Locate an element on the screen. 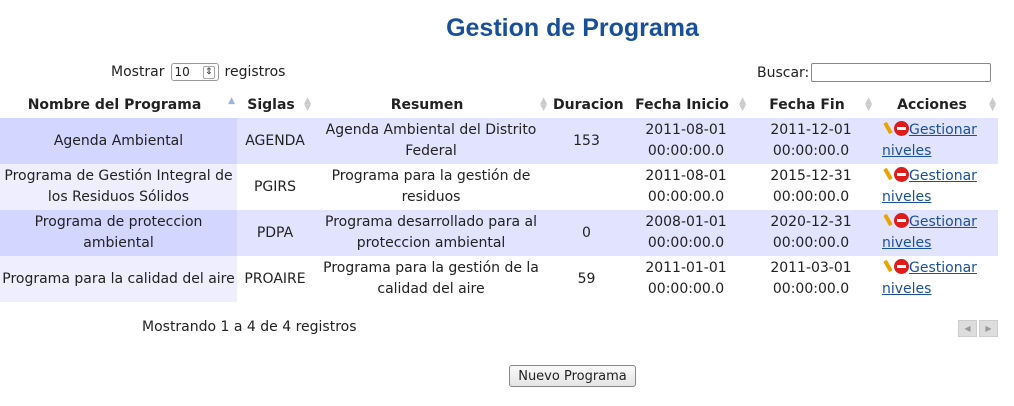  sort-asc-icon: ▲ is located at coordinates (231, 101).